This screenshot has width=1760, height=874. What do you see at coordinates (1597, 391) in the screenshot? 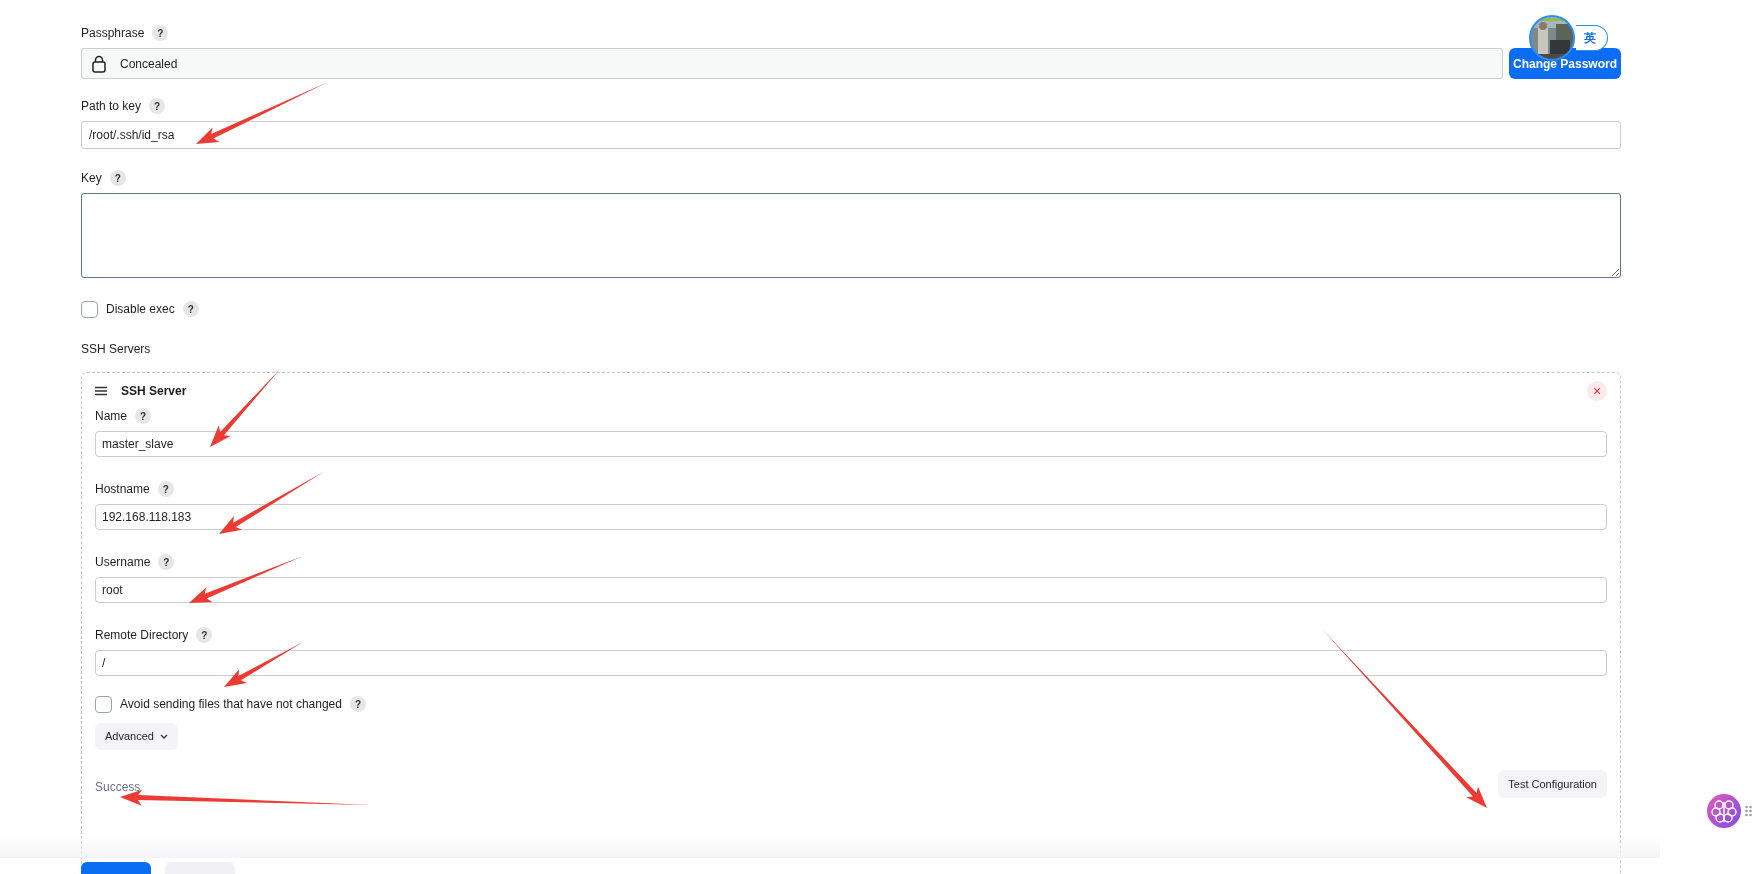
I see `close-button: ×` at bounding box center [1597, 391].